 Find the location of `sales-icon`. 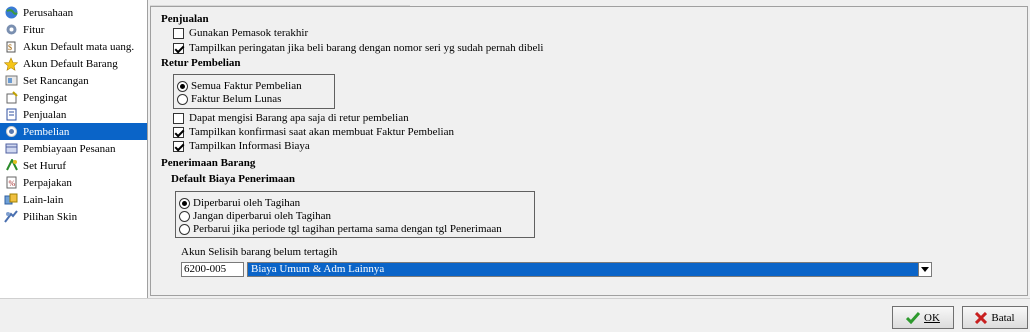

sales-icon is located at coordinates (11, 115).